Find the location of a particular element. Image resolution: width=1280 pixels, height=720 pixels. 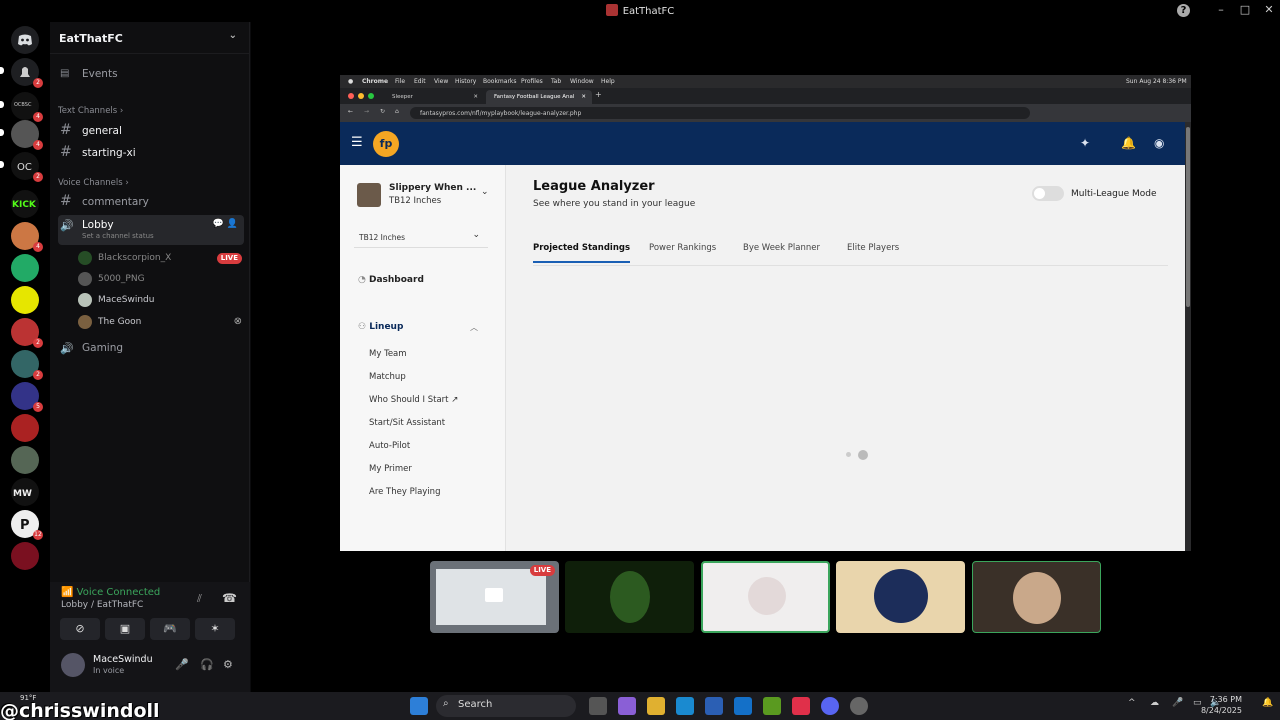

user-avatar is located at coordinates (73, 665).